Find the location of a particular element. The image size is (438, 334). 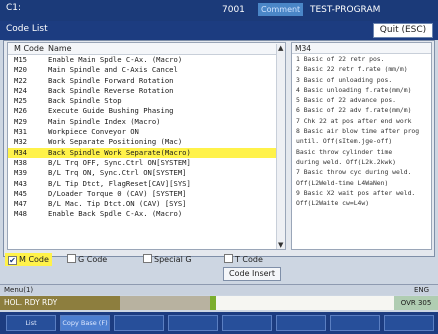

description-line: Basic throw cylinder time is located at coordinates (344, 151).